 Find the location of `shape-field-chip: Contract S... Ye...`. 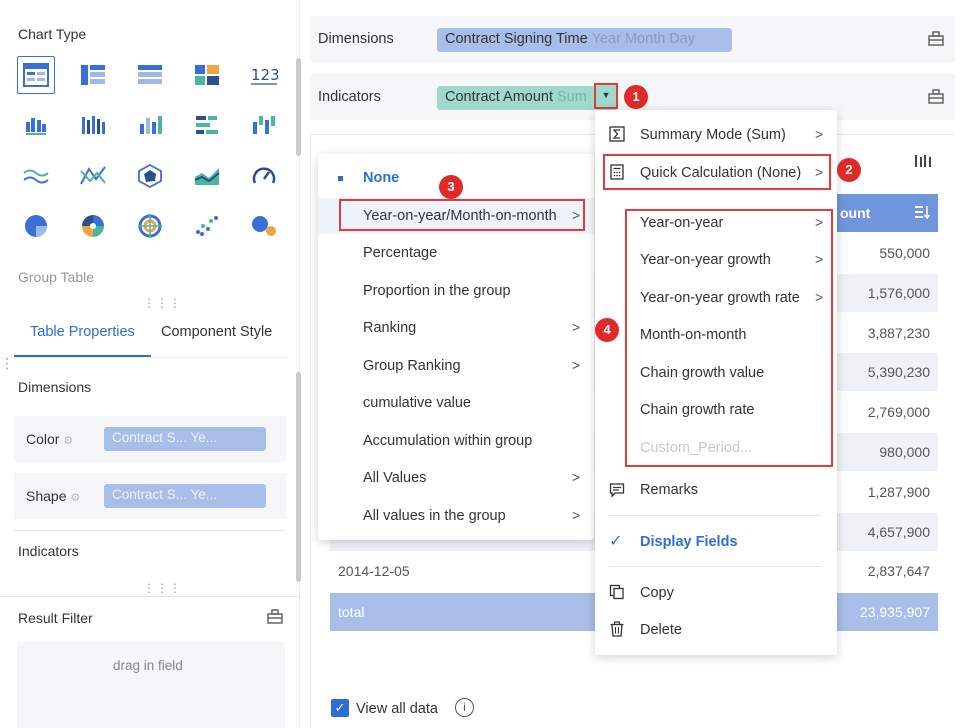

shape-field-chip: Contract S... Ye... is located at coordinates (185, 496).